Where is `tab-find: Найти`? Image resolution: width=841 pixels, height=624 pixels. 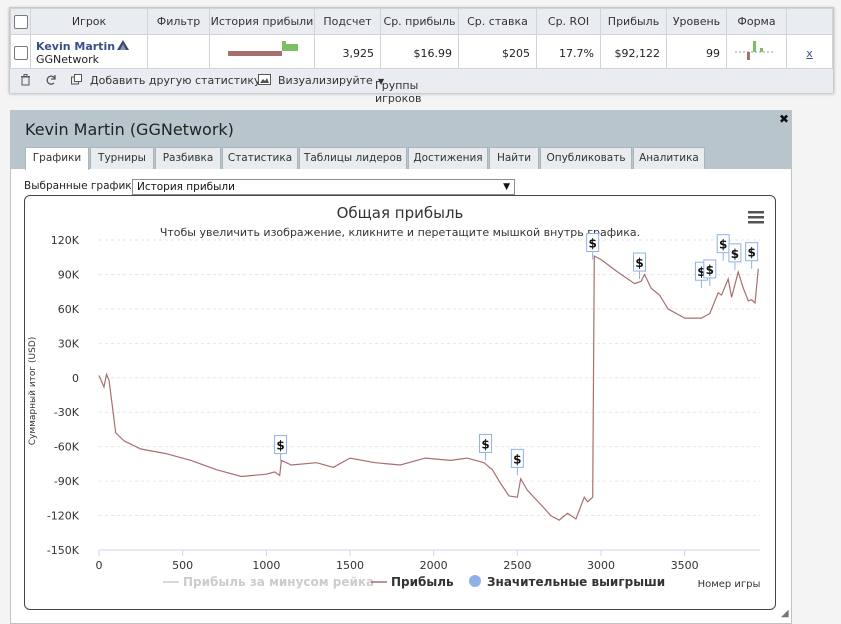
tab-find: Найти is located at coordinates (514, 158).